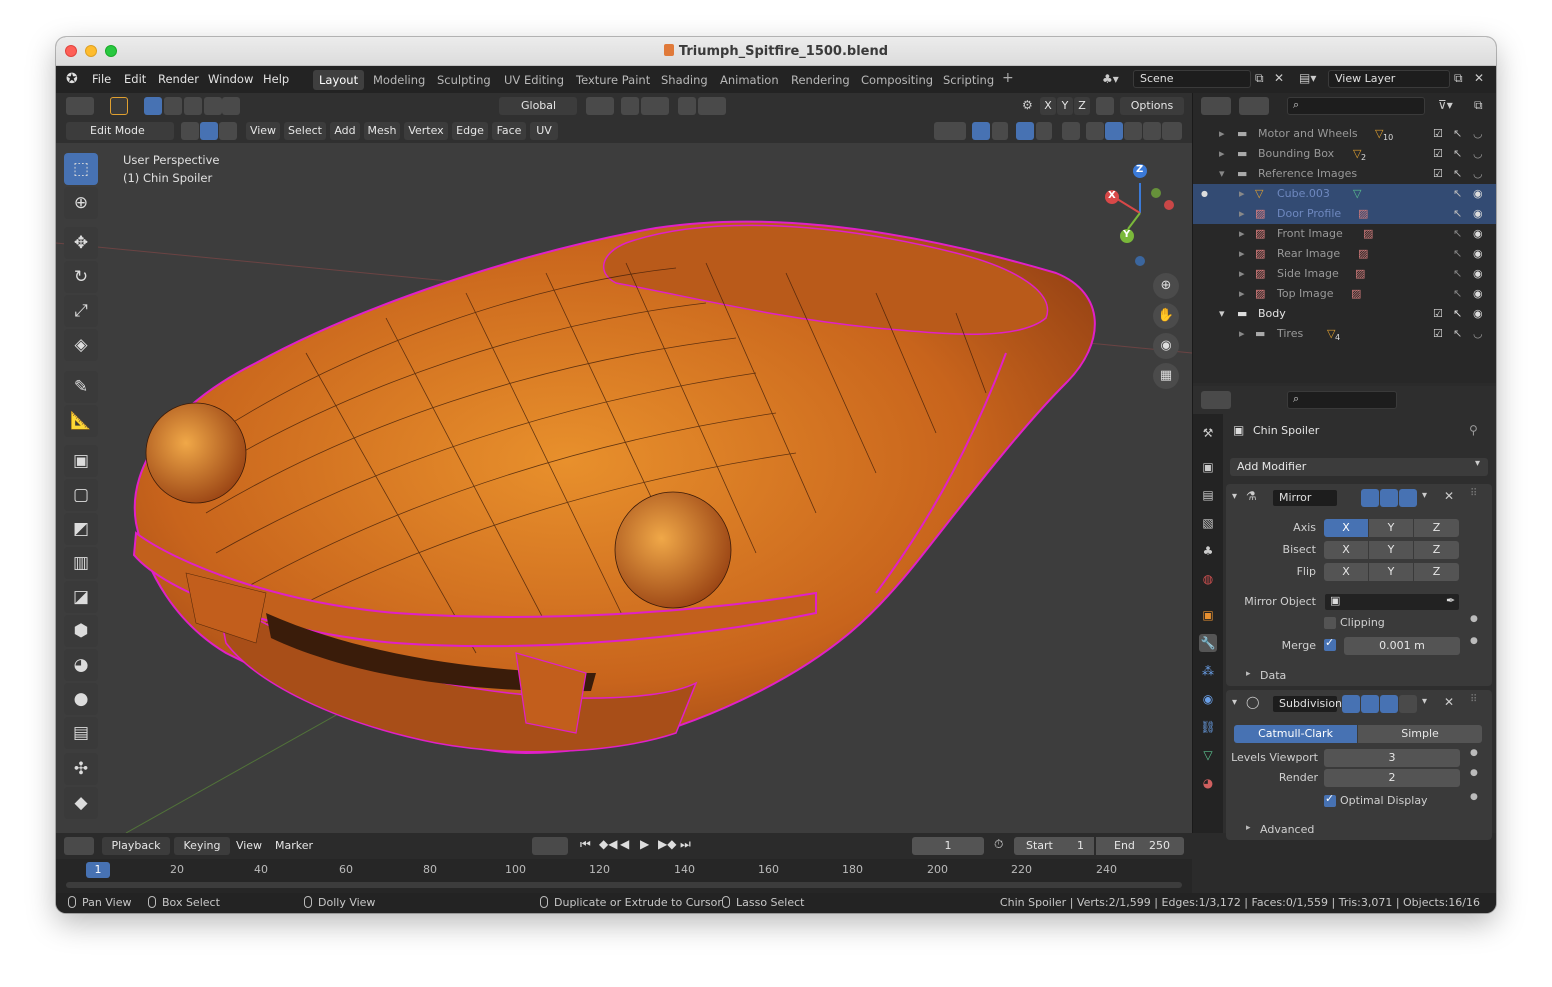  I want to click on axis-z-button: Z, so click(1436, 528).